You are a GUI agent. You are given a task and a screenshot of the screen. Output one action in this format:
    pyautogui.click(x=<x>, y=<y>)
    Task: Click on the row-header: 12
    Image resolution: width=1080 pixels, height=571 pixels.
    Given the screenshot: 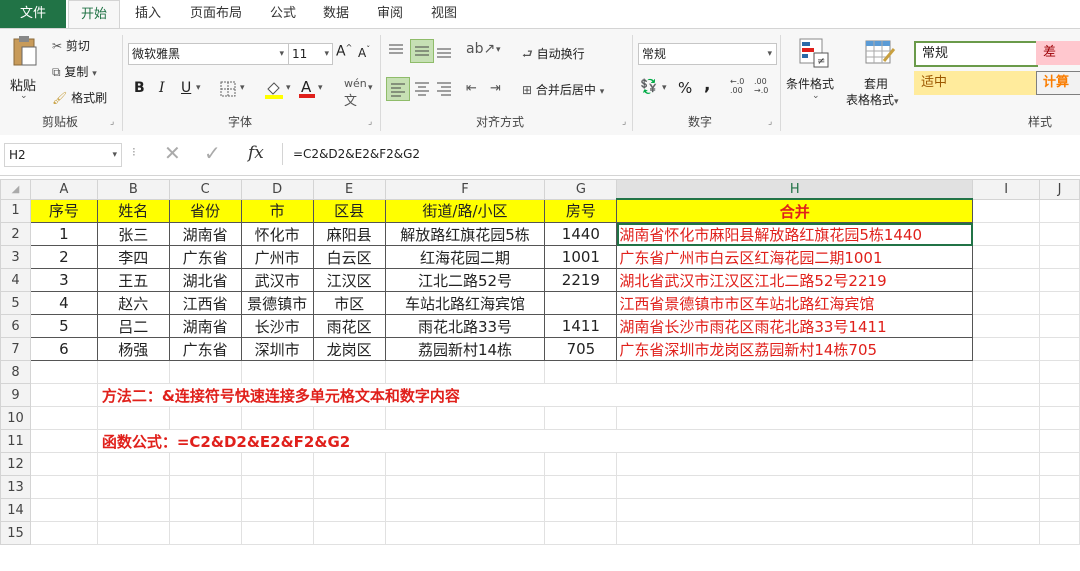 What is the action you would take?
    pyautogui.click(x=15, y=464)
    